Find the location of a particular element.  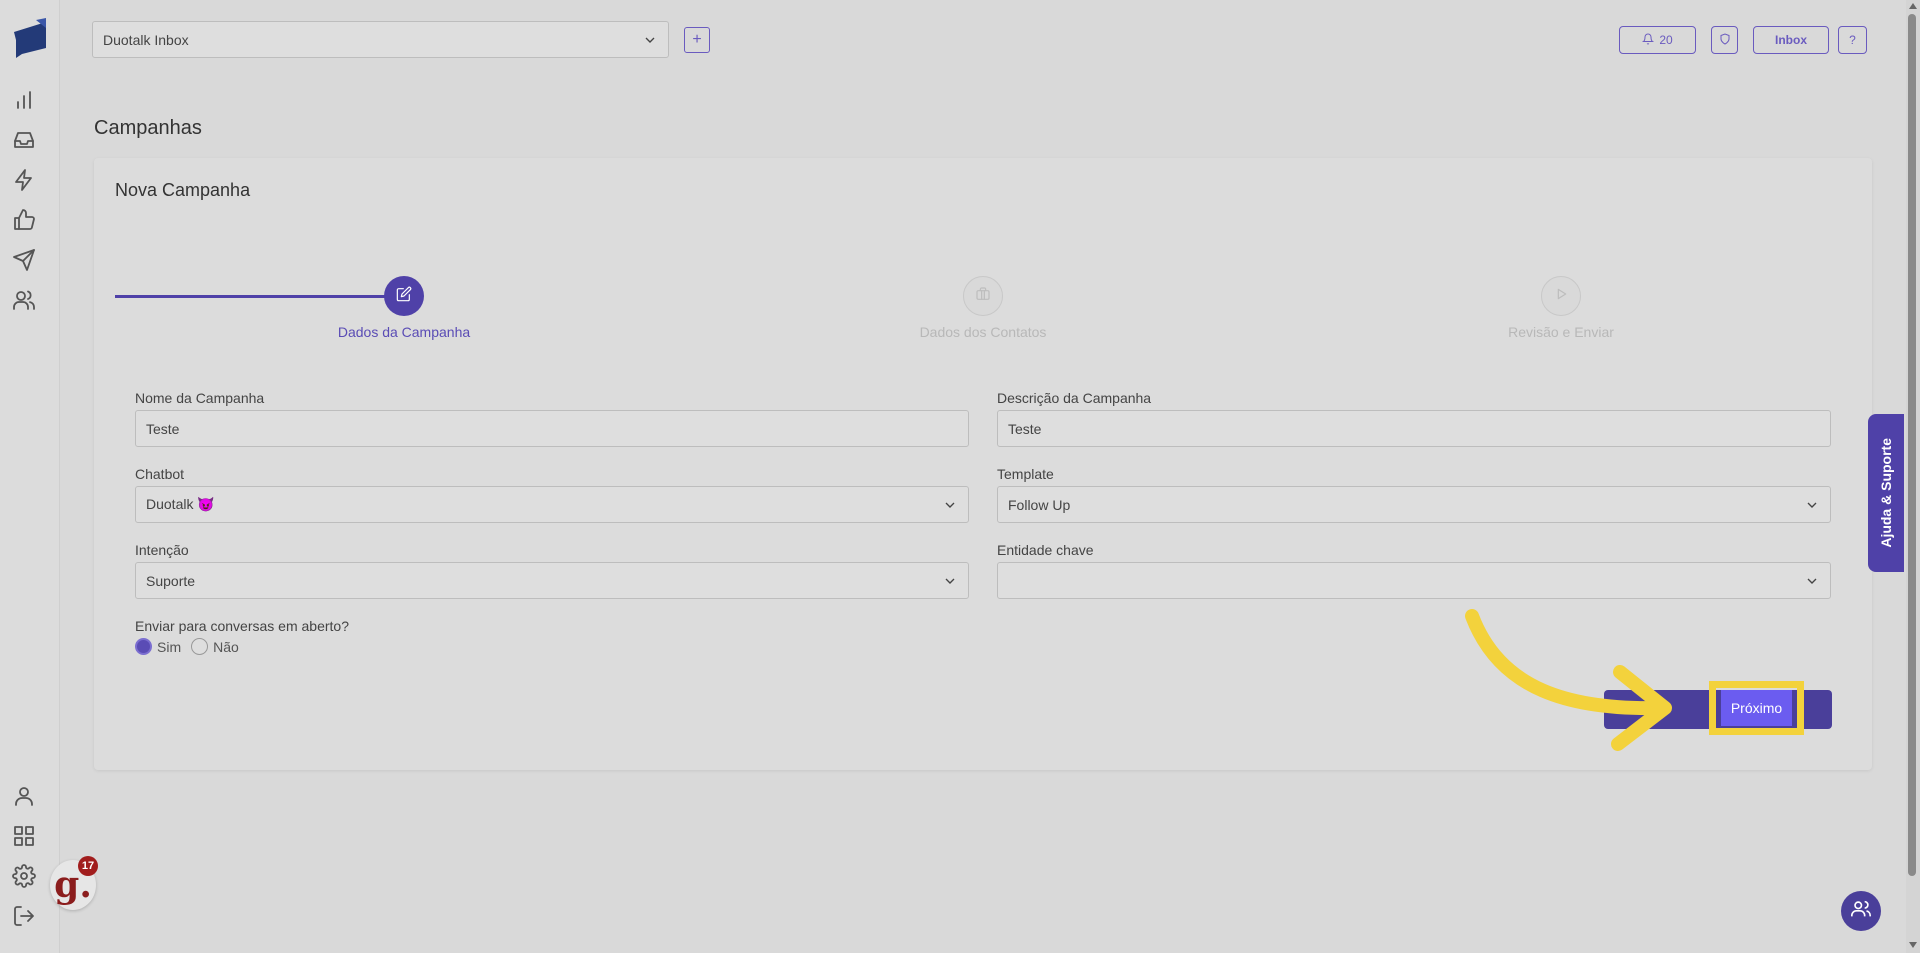

chatbot-label: Chatbot is located at coordinates (160, 474).